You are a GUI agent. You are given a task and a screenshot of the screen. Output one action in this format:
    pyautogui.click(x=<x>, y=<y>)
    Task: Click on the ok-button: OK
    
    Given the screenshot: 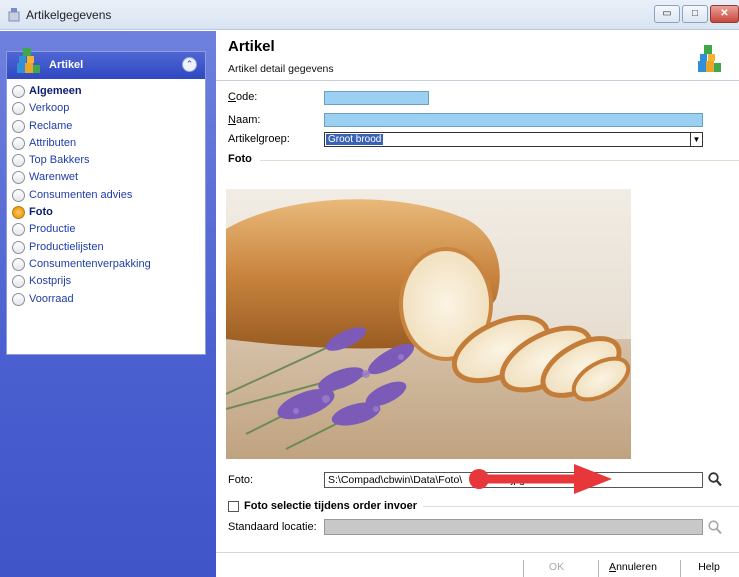 What is the action you would take?
    pyautogui.click(x=556, y=567)
    